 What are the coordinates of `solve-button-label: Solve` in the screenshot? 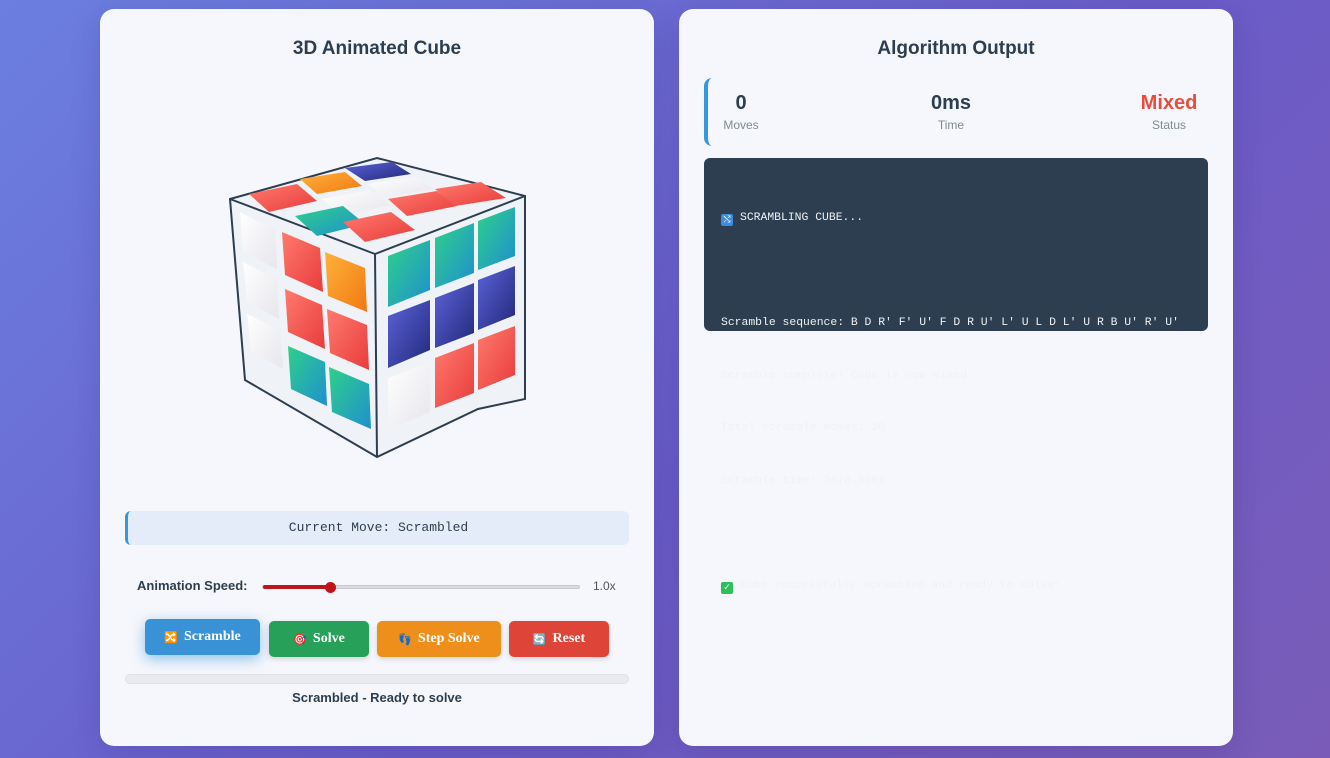 It's located at (328, 638).